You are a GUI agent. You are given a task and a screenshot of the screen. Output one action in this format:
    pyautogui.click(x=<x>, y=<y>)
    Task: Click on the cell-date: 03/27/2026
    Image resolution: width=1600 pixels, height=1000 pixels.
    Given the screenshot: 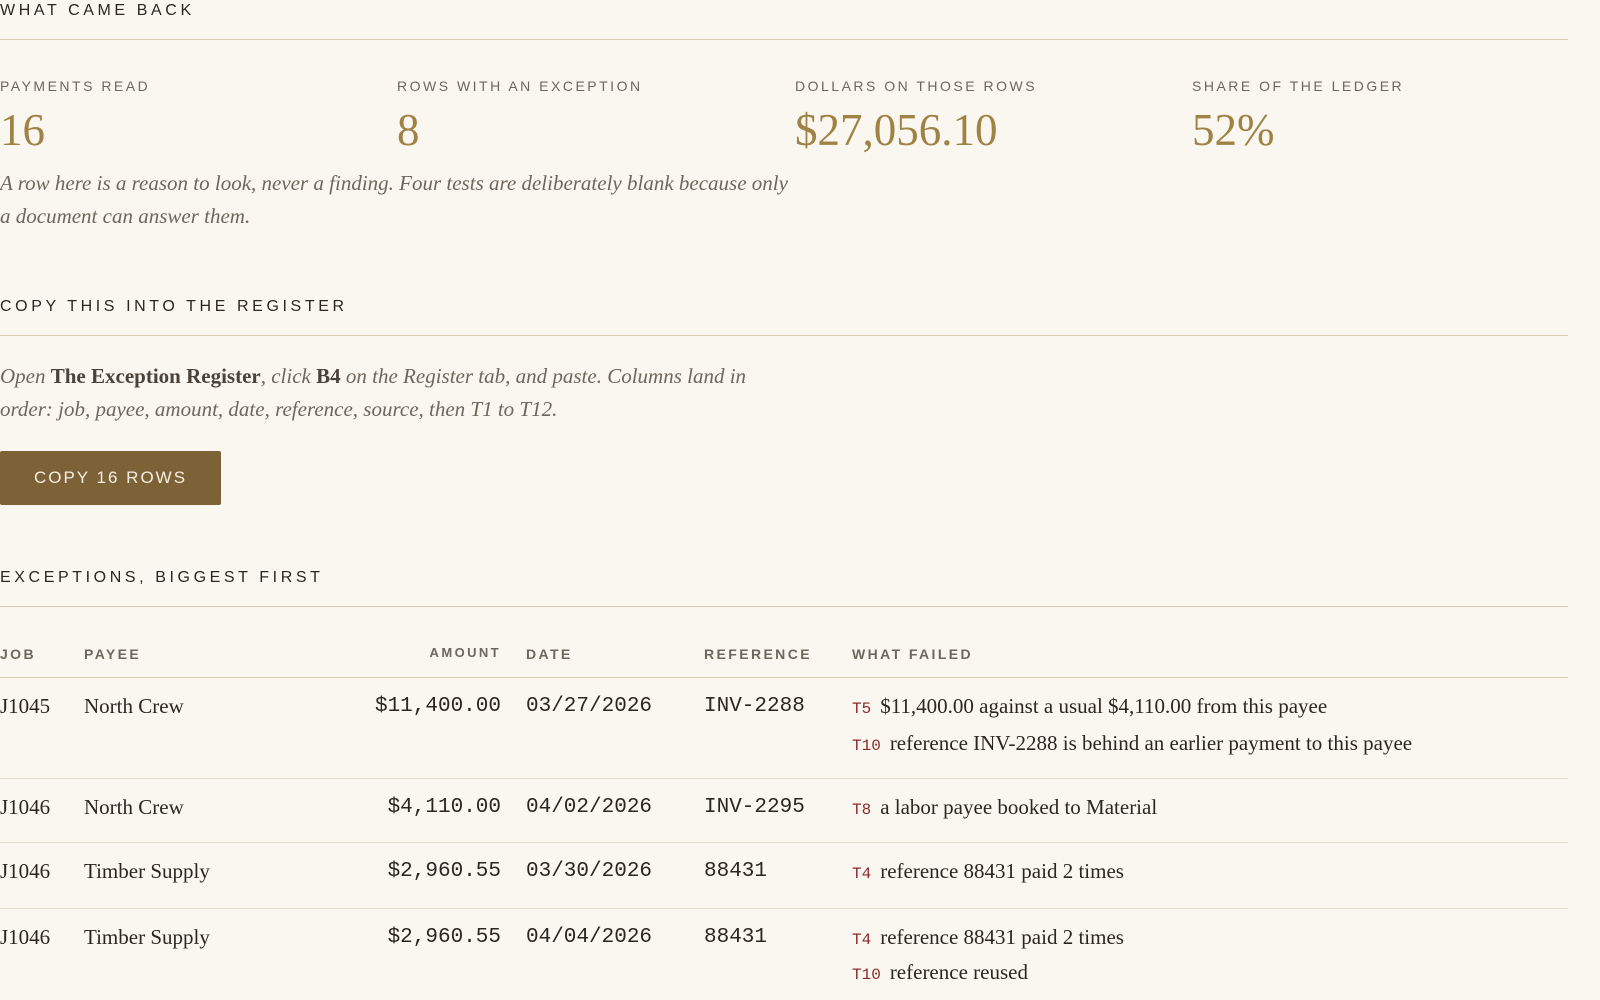 What is the action you would take?
    pyautogui.click(x=589, y=706)
    